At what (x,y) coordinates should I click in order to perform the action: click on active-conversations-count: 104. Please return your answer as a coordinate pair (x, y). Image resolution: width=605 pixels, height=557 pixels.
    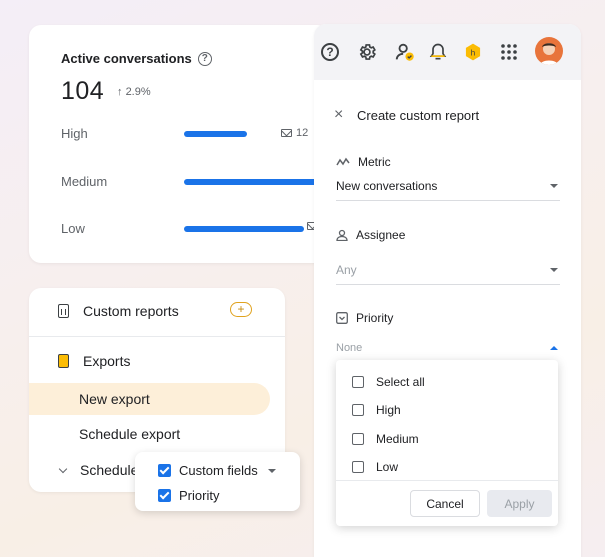
    Looking at the image, I should click on (83, 91).